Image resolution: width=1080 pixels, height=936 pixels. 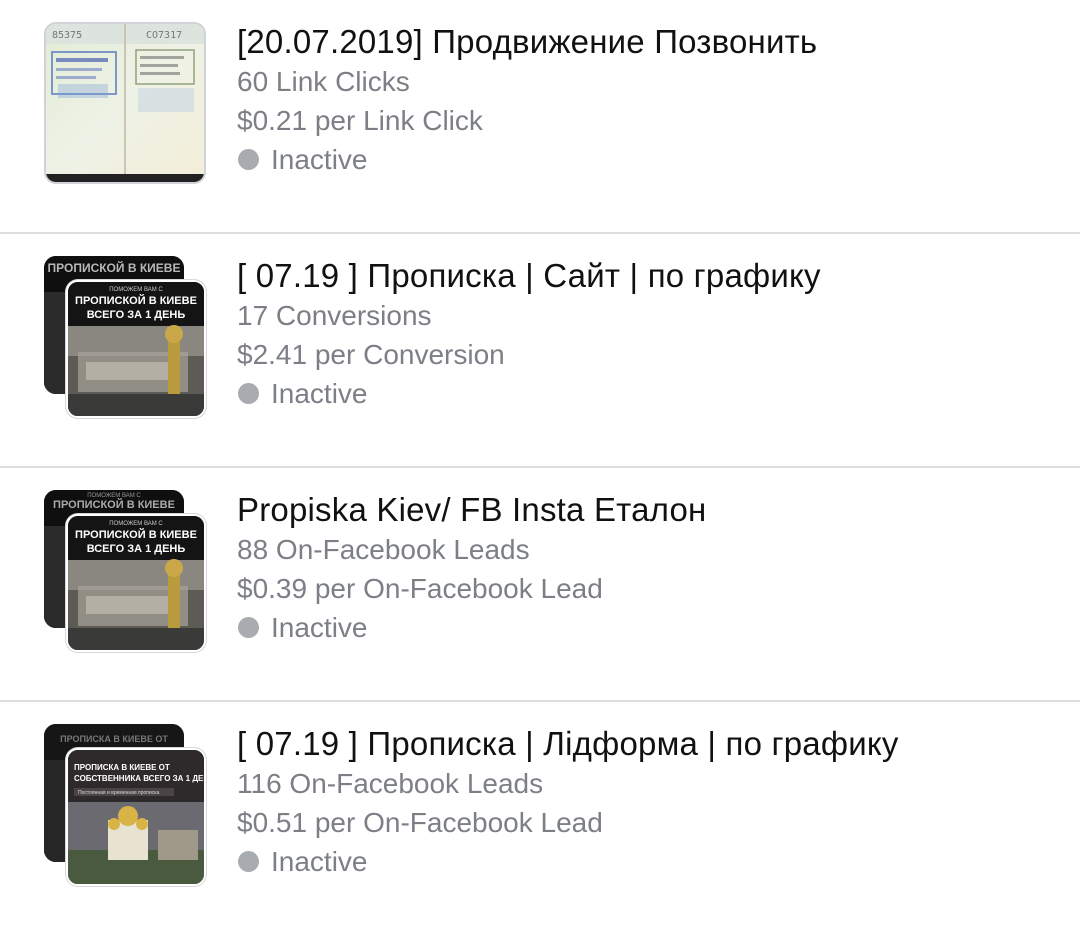 What do you see at coordinates (119, 793) in the screenshot?
I see `svg-text:Постоянная и временная прописк: Постоянная и временная прописка` at bounding box center [119, 793].